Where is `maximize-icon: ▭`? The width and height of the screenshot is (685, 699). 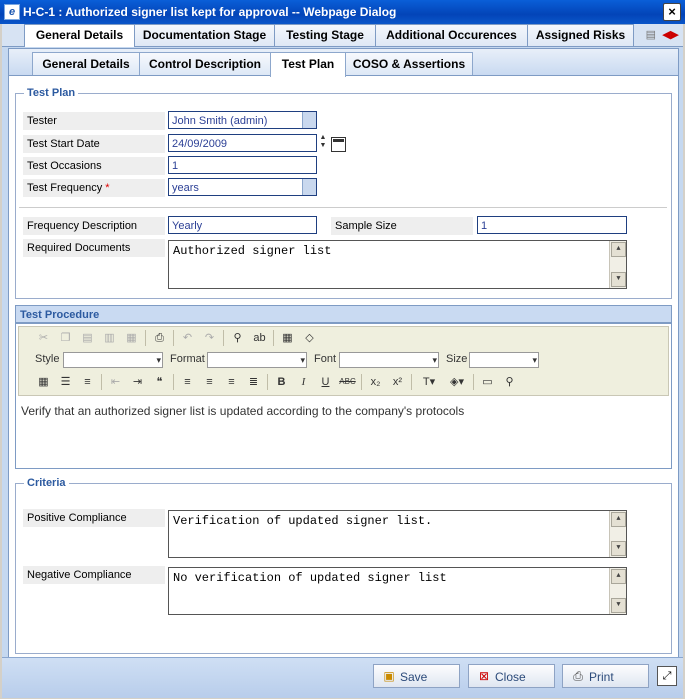 maximize-icon: ▭ is located at coordinates (487, 382).